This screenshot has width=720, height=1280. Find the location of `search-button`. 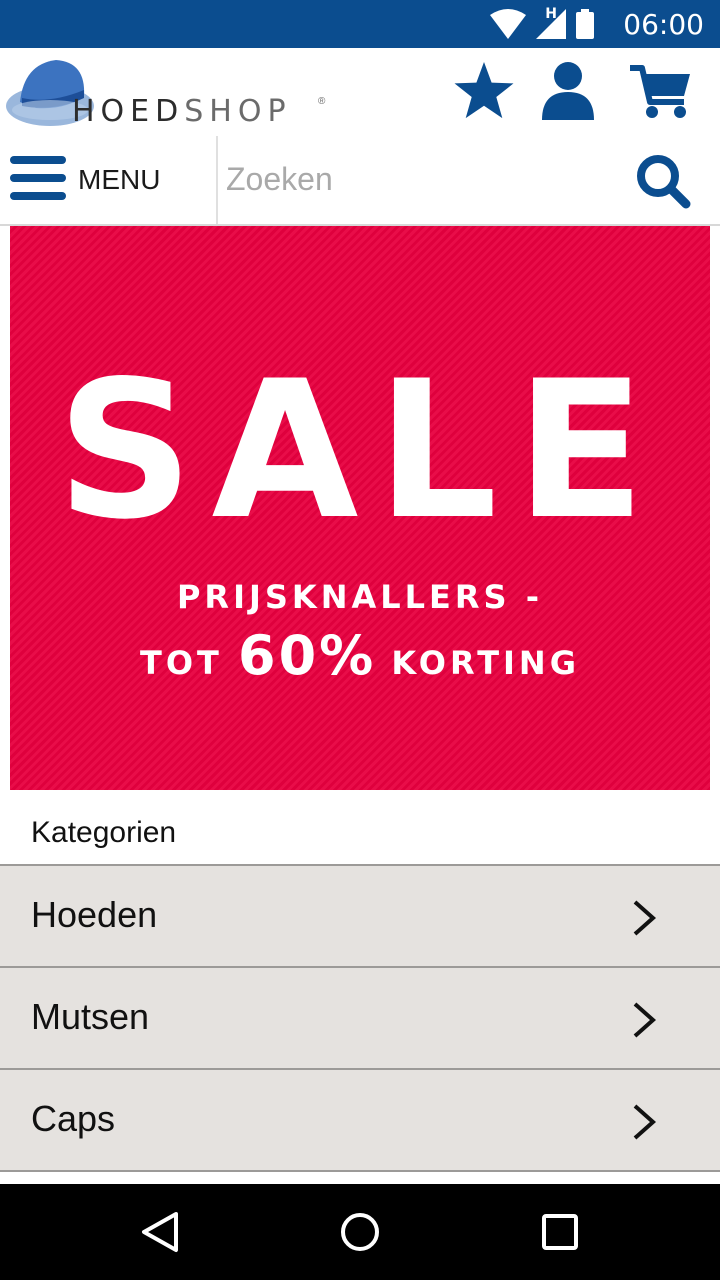

search-button is located at coordinates (664, 182).